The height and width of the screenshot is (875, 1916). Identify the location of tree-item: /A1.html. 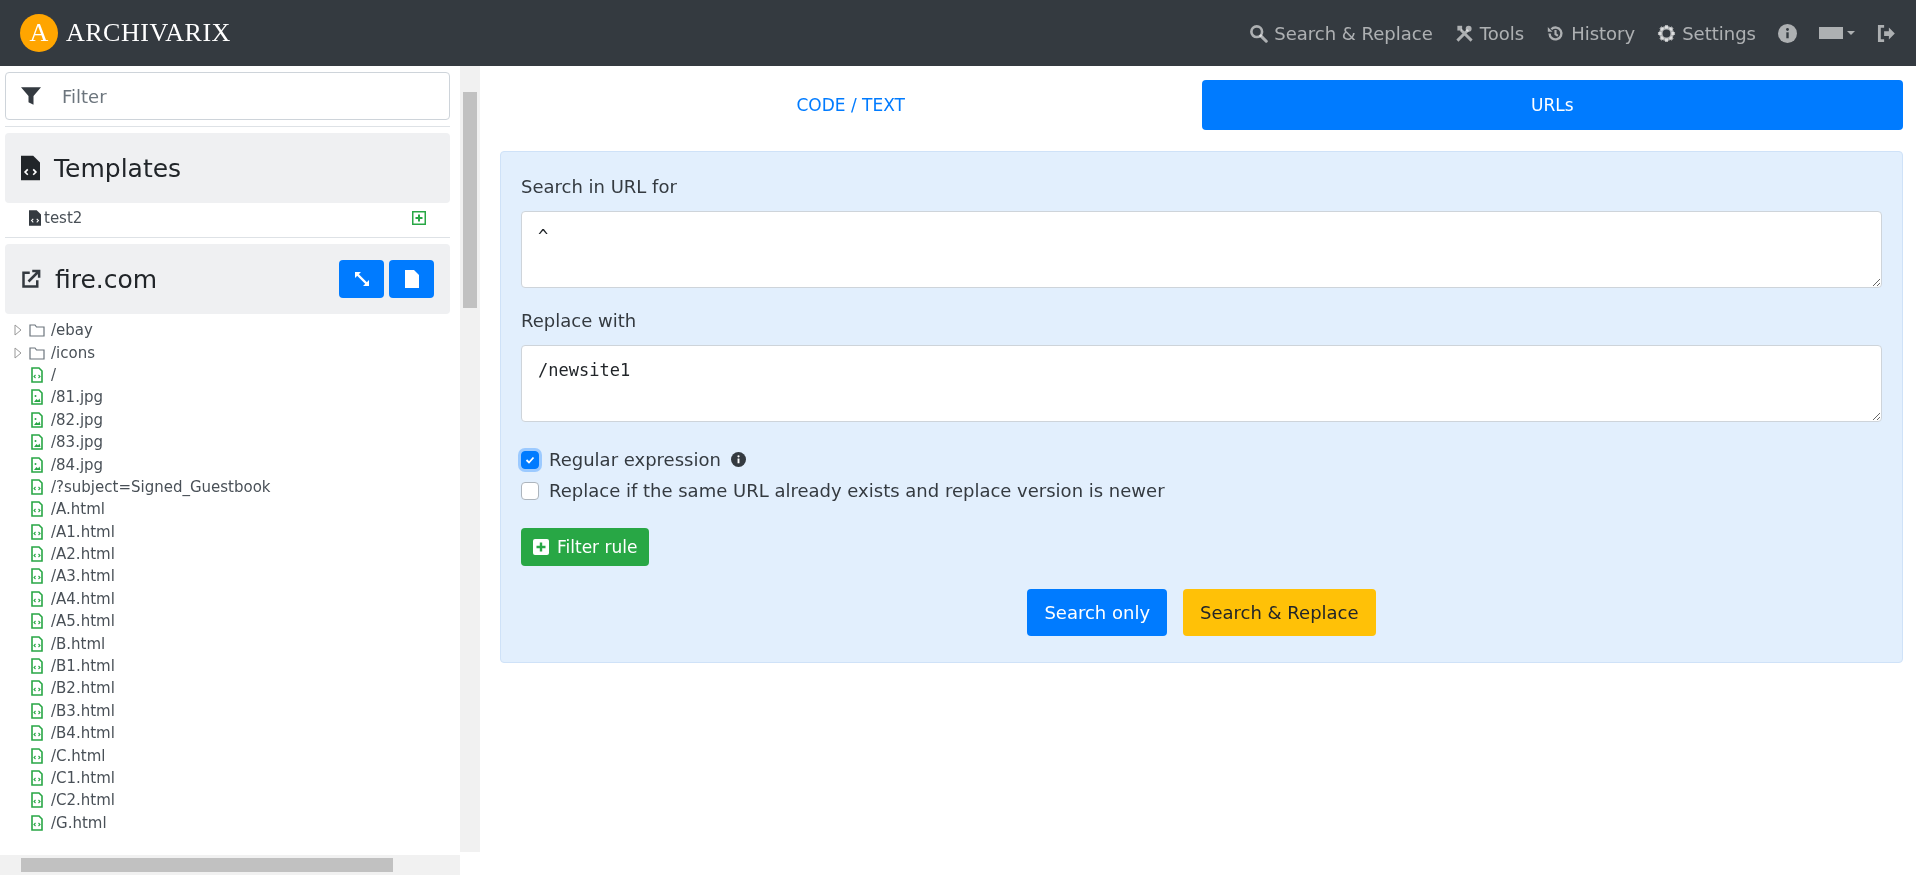
(83, 531).